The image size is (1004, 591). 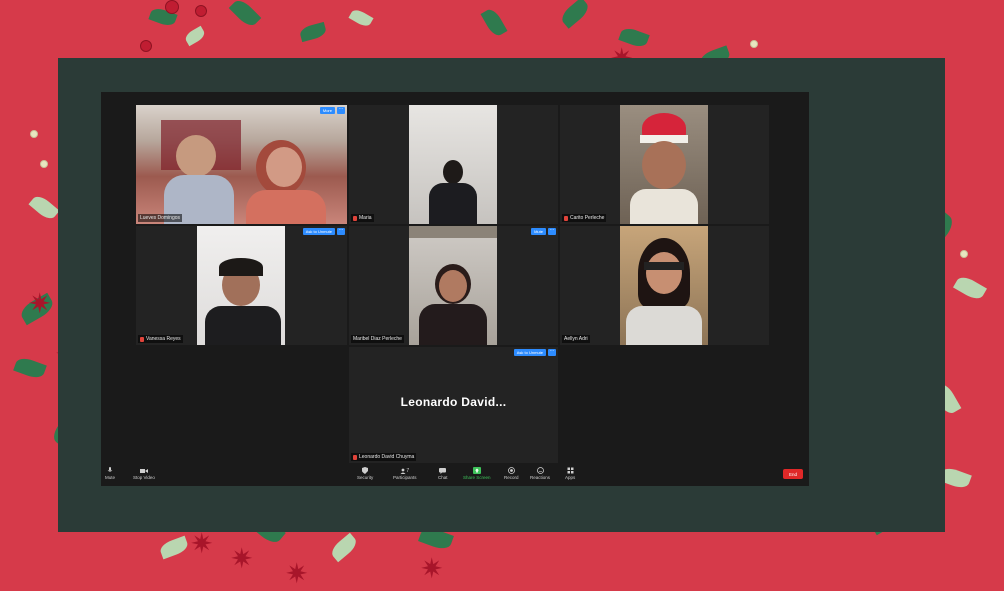 I want to click on participant-name-tag: Vanessa Reyes, so click(x=160, y=339).